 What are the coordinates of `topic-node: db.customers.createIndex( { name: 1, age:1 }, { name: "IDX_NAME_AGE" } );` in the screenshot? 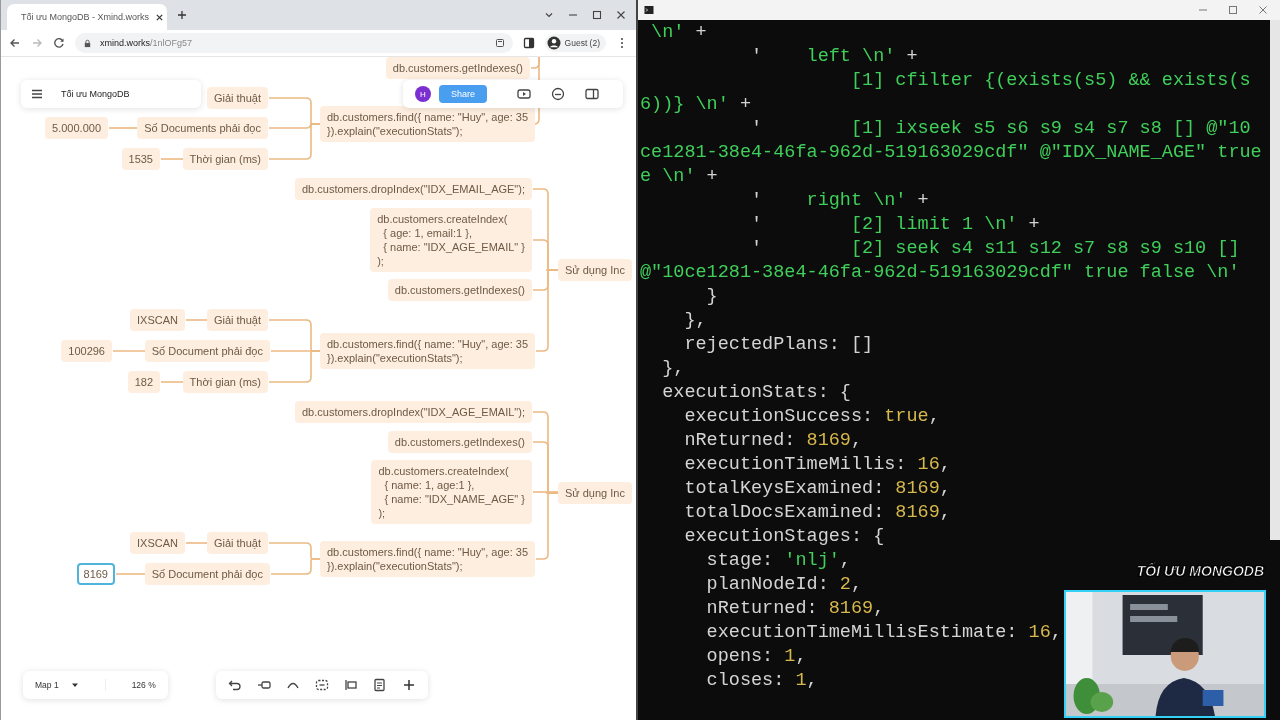 It's located at (451, 492).